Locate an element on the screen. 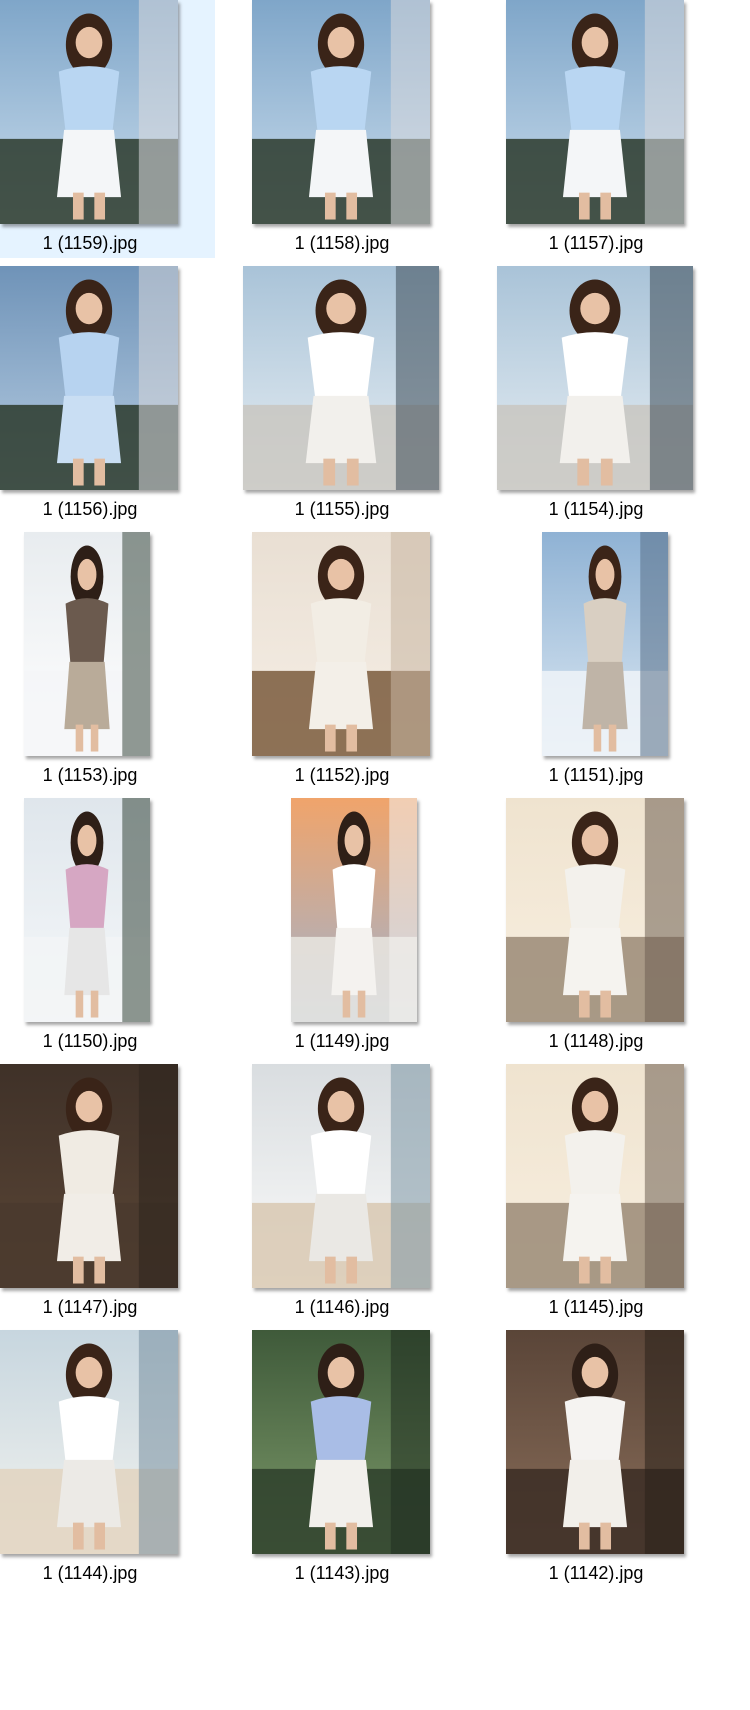 This screenshot has width=750, height=1710. file-name-label: 1 (1143).jpg is located at coordinates (342, 1573).